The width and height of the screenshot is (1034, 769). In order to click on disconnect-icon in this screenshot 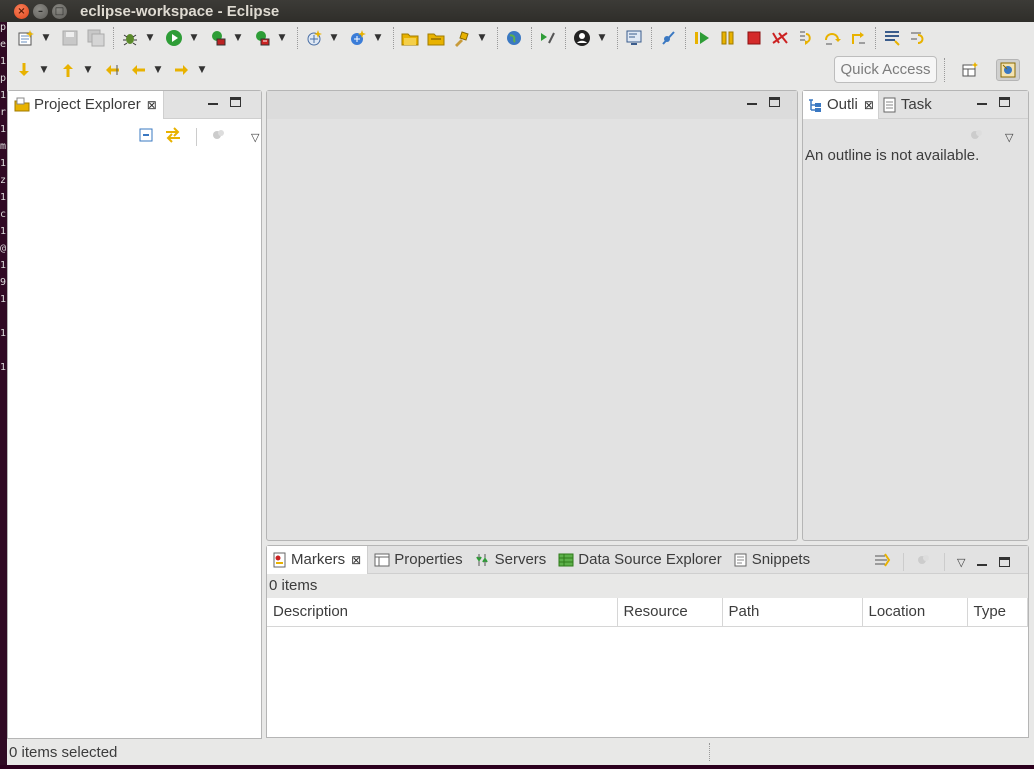, I will do `click(780, 38)`.